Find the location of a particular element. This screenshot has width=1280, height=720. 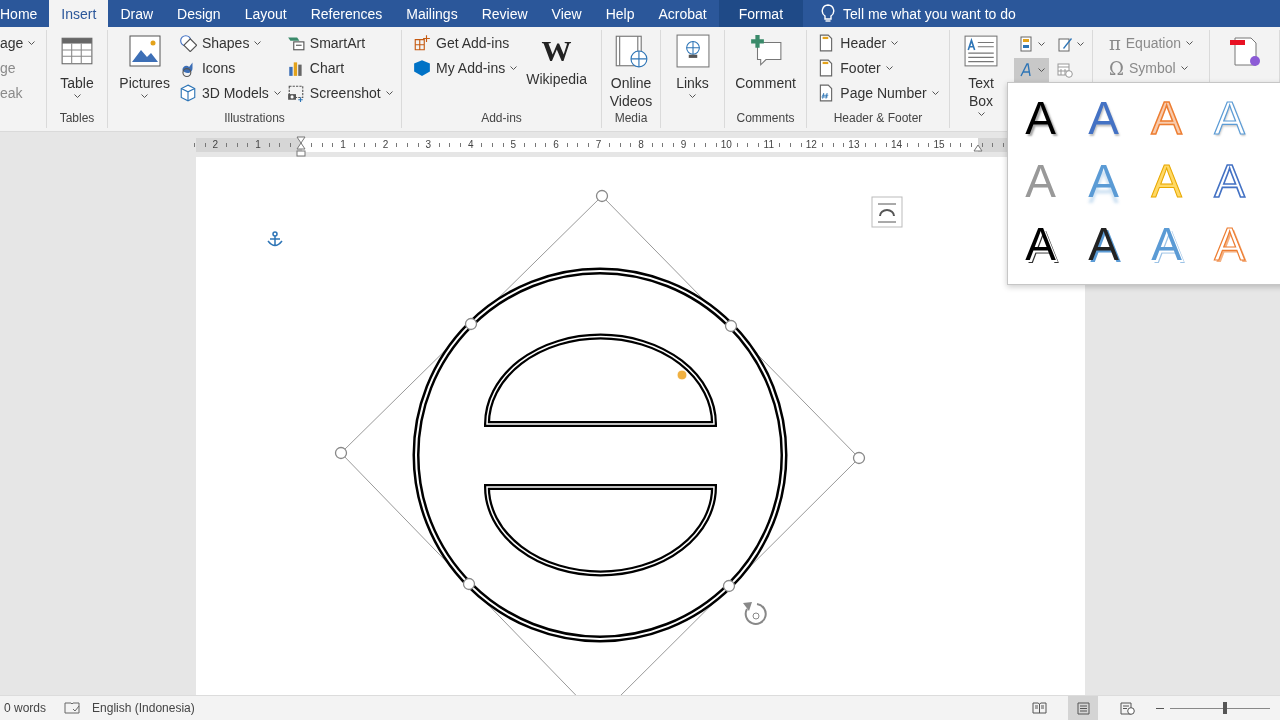

grid-plus-icon is located at coordinates (422, 43).